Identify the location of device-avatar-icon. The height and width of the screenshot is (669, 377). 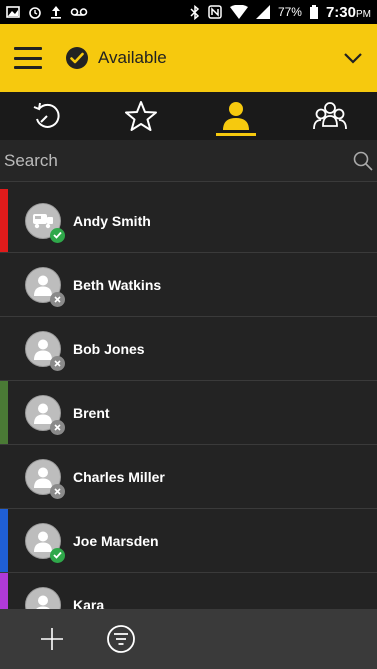
(45, 222).